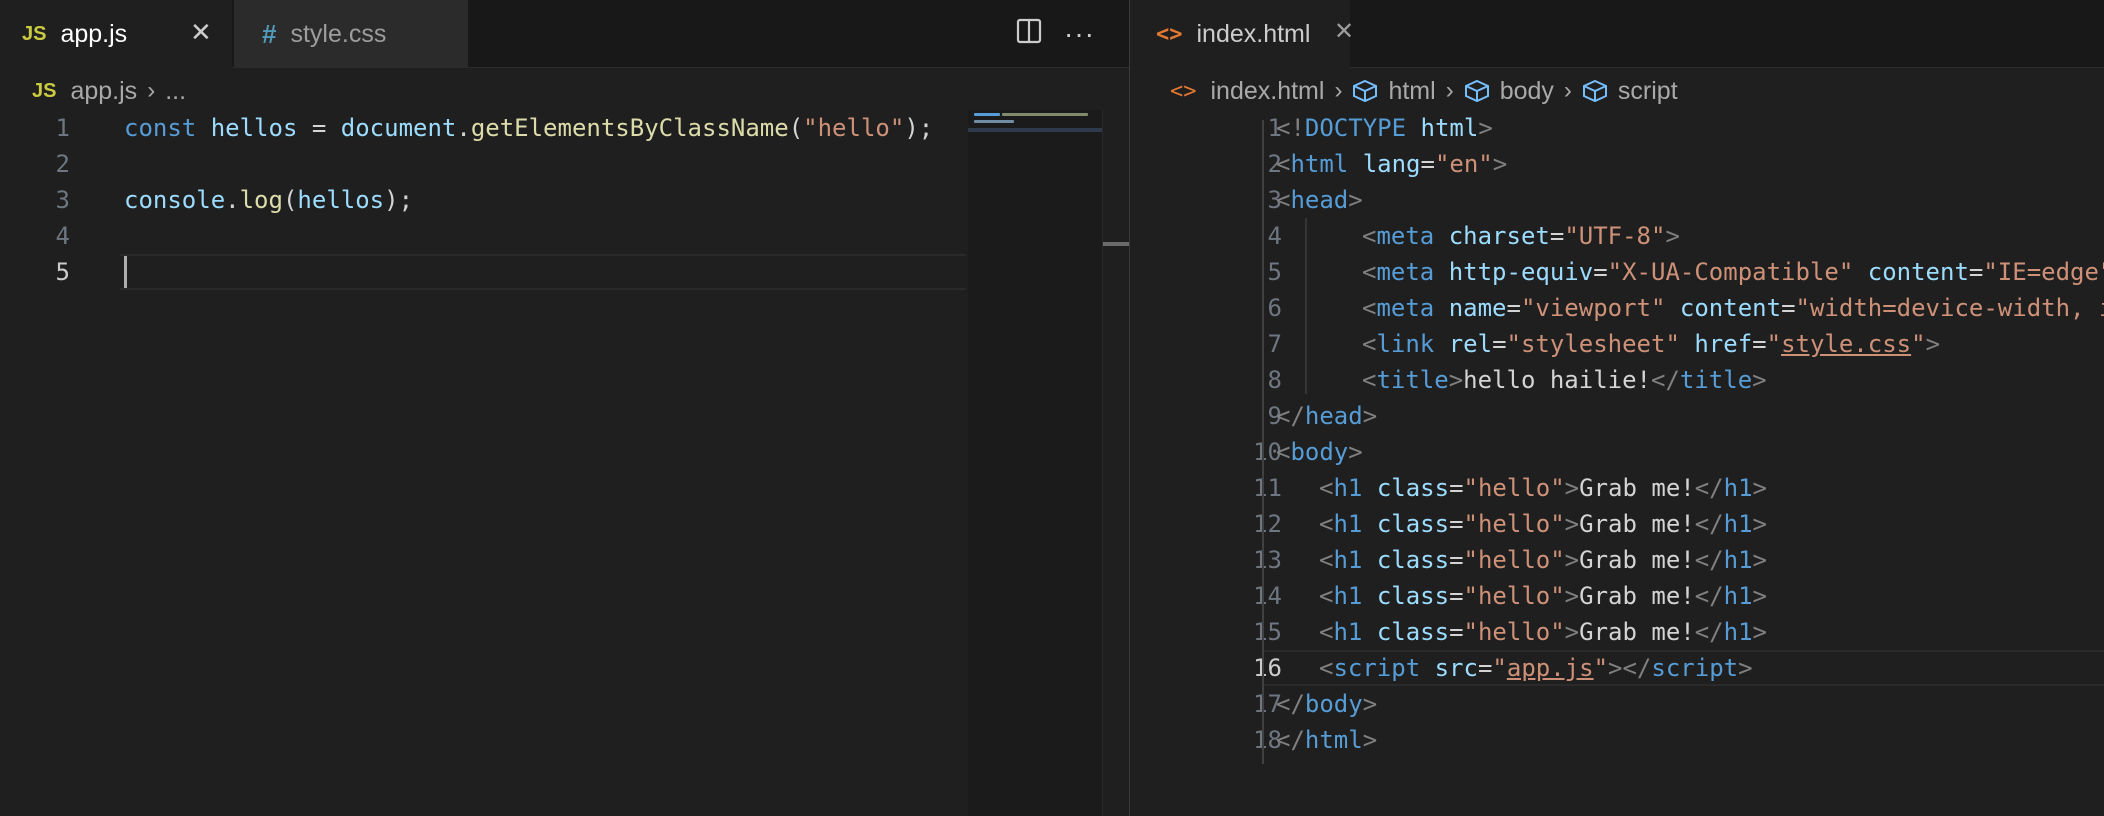 The image size is (2104, 816). Describe the element at coordinates (1115, 463) in the screenshot. I see `scrollbar` at that location.